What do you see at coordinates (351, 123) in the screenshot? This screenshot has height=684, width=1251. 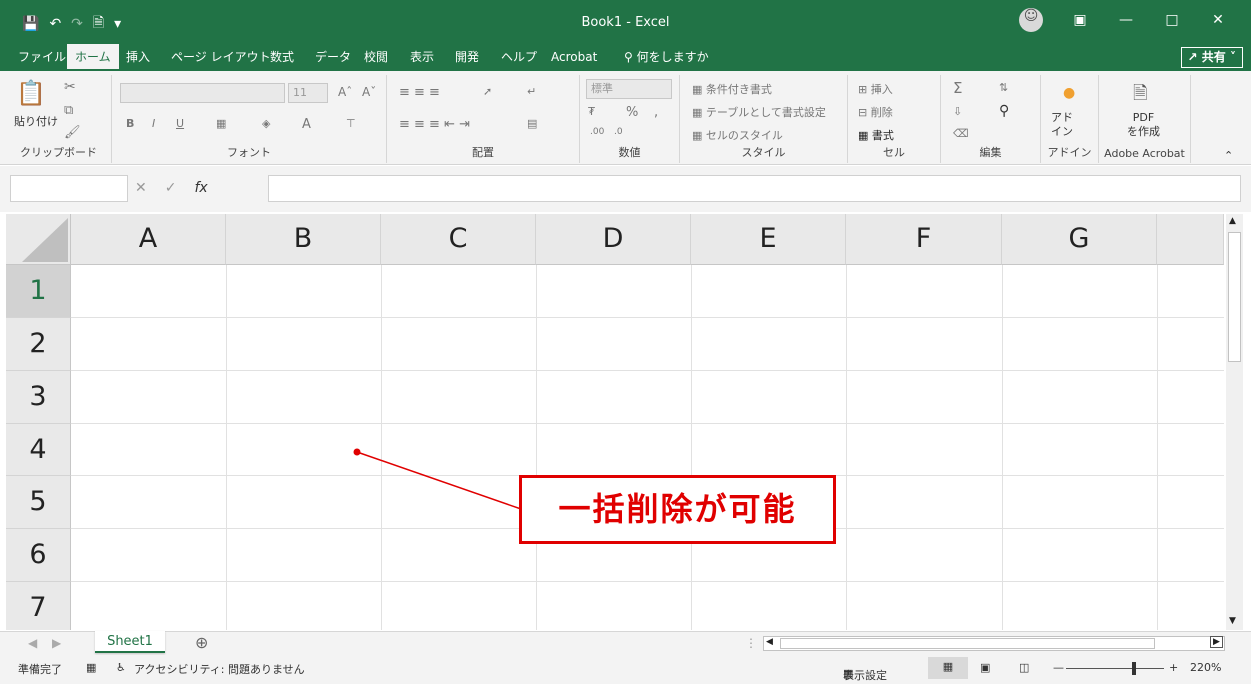 I see `phonetic-icon: ⊤` at bounding box center [351, 123].